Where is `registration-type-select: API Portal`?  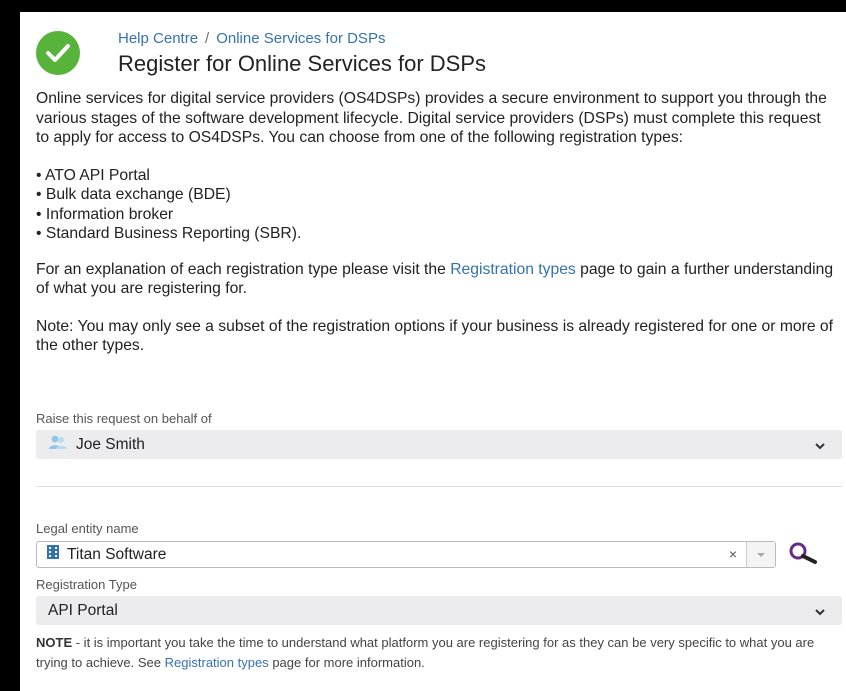 registration-type-select: API Portal is located at coordinates (439, 610).